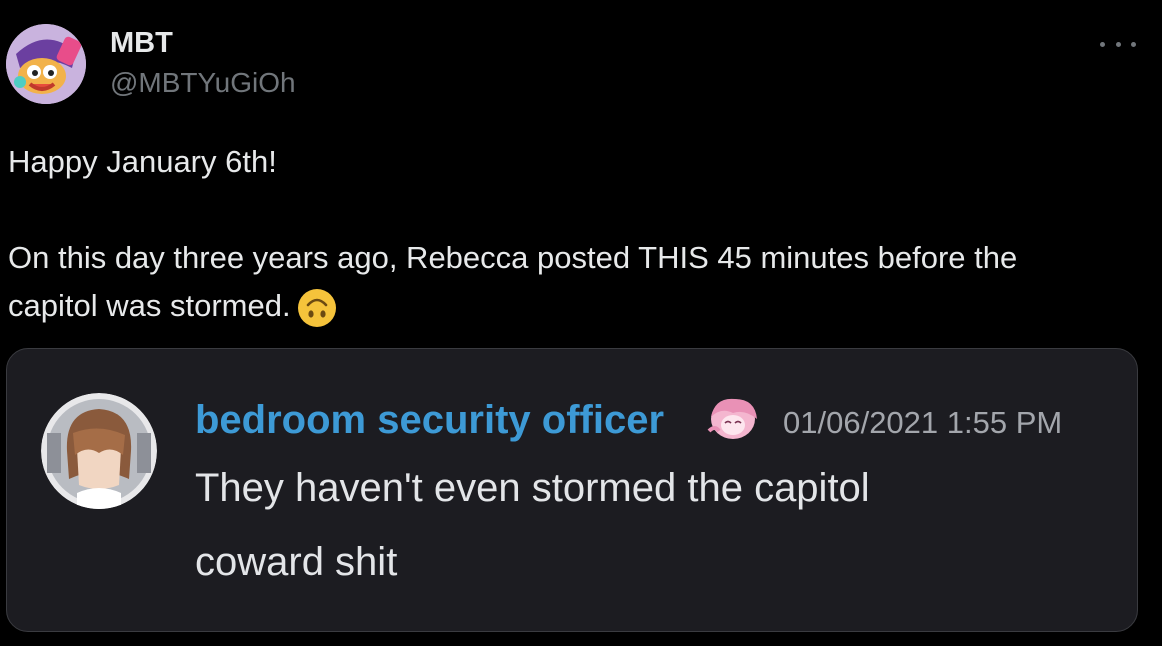 The image size is (1162, 646). I want to click on more-options-icon, so click(1118, 44).